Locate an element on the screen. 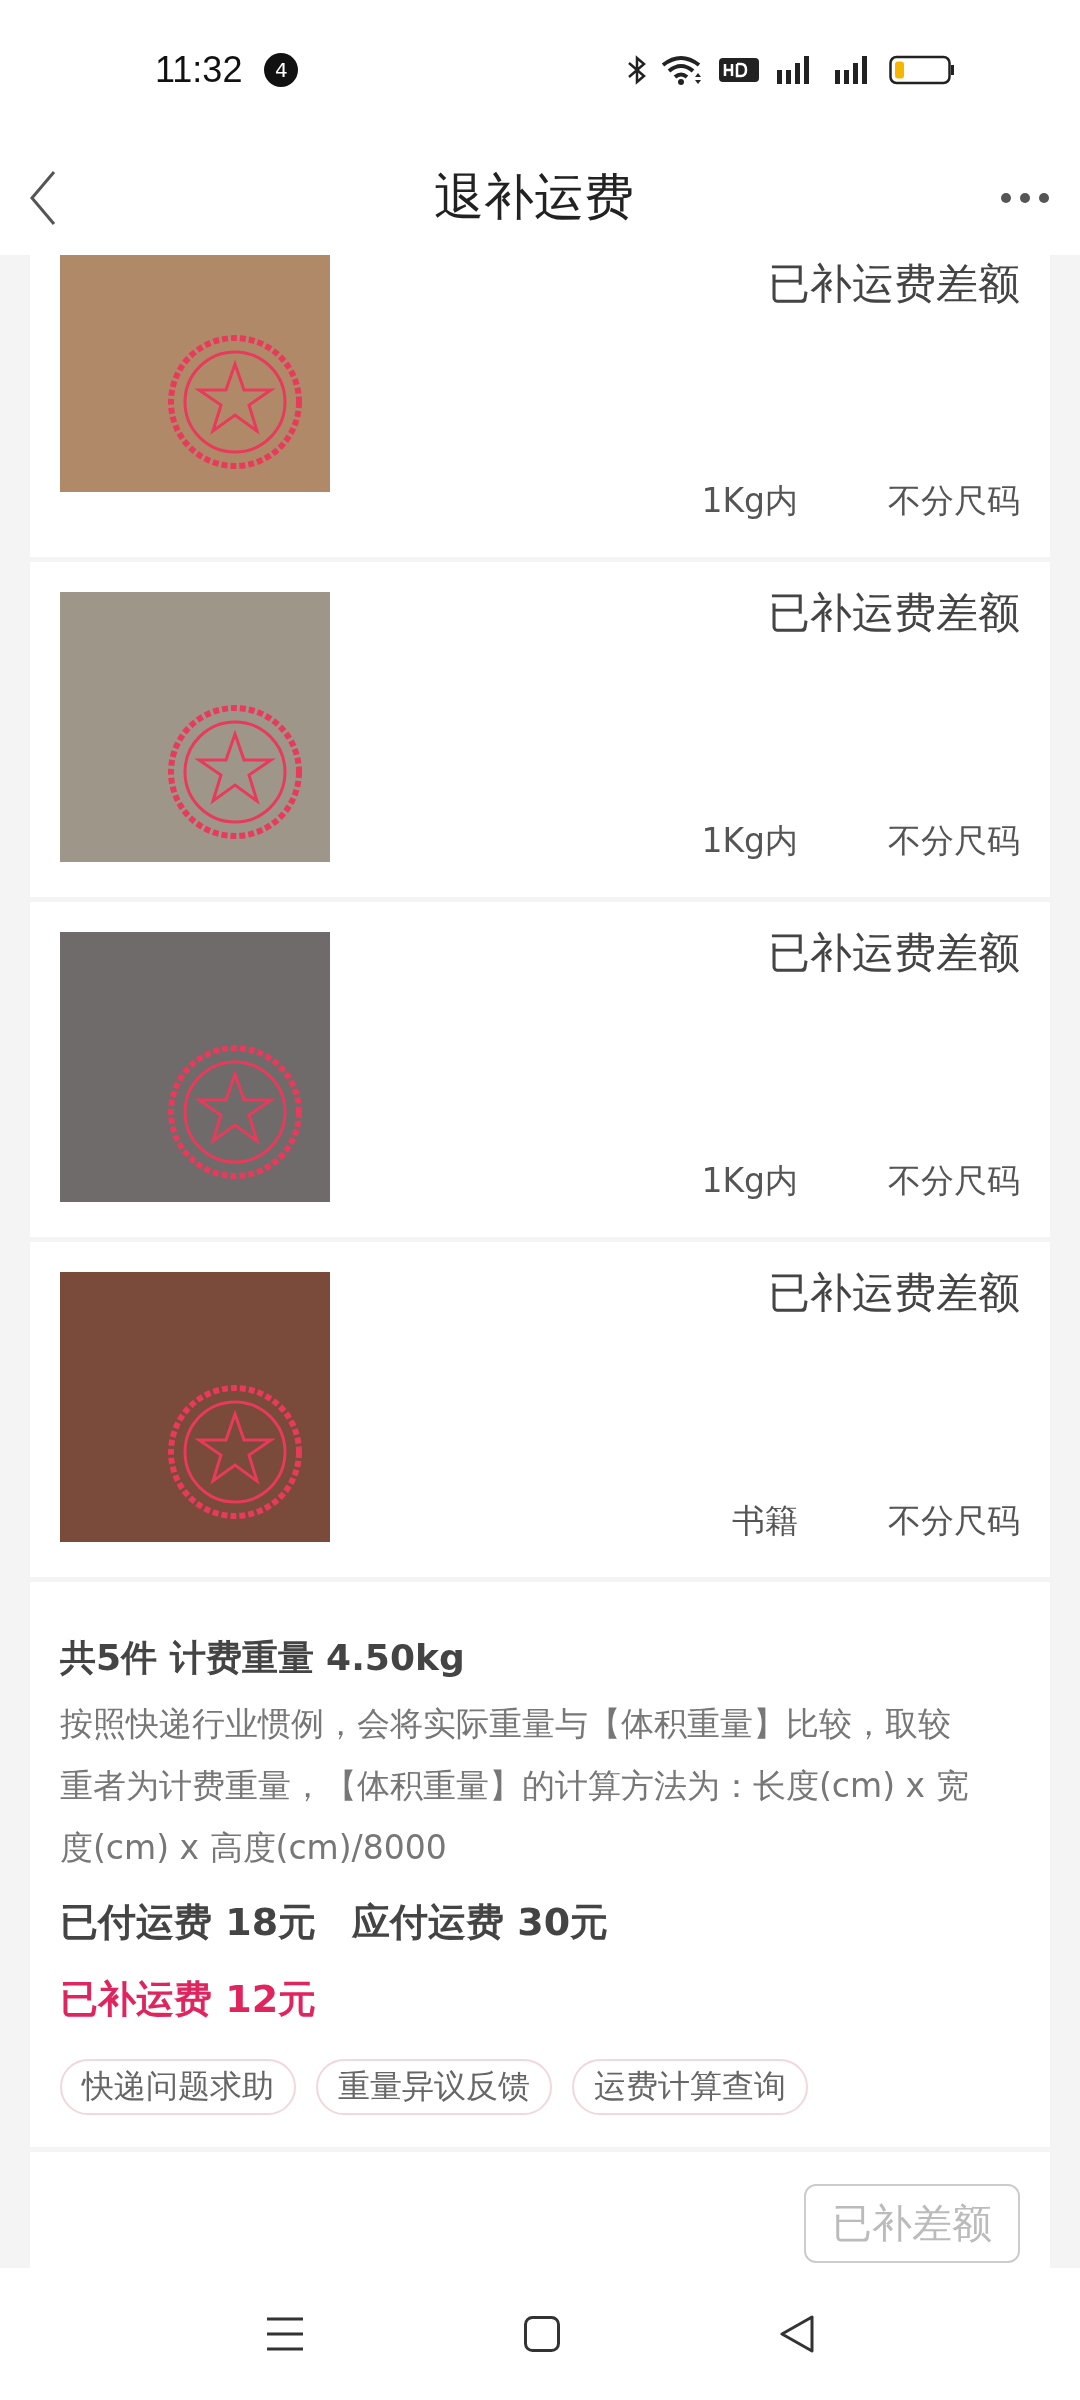 The image size is (1080, 2400). battery-icon is located at coordinates (922, 70).